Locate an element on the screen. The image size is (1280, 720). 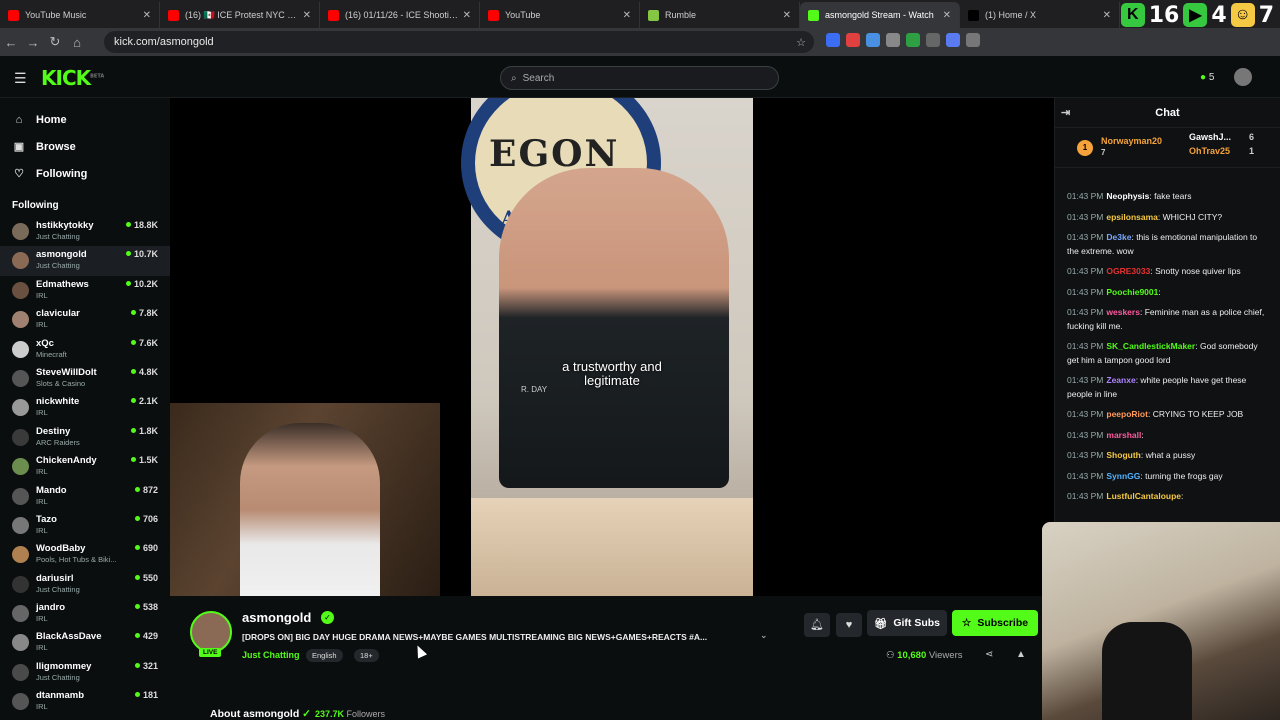
followed-channel: BlackAssDave IRL 429 is located at coordinates (85, 642).